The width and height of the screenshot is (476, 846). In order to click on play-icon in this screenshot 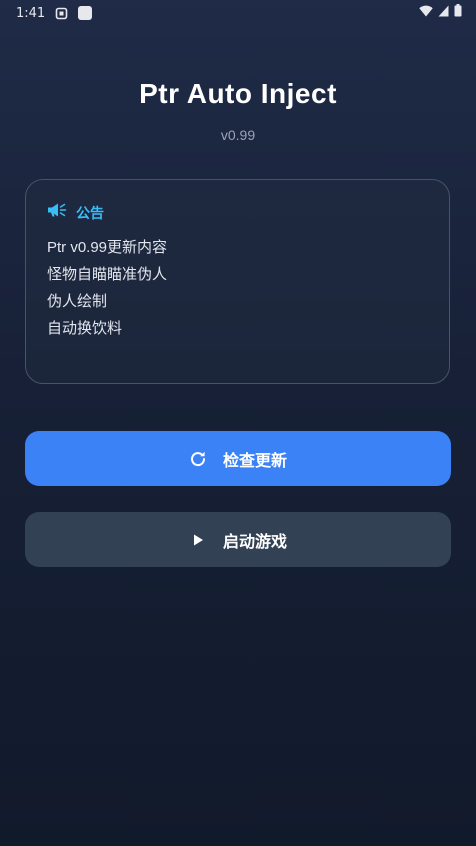, I will do `click(198, 540)`.